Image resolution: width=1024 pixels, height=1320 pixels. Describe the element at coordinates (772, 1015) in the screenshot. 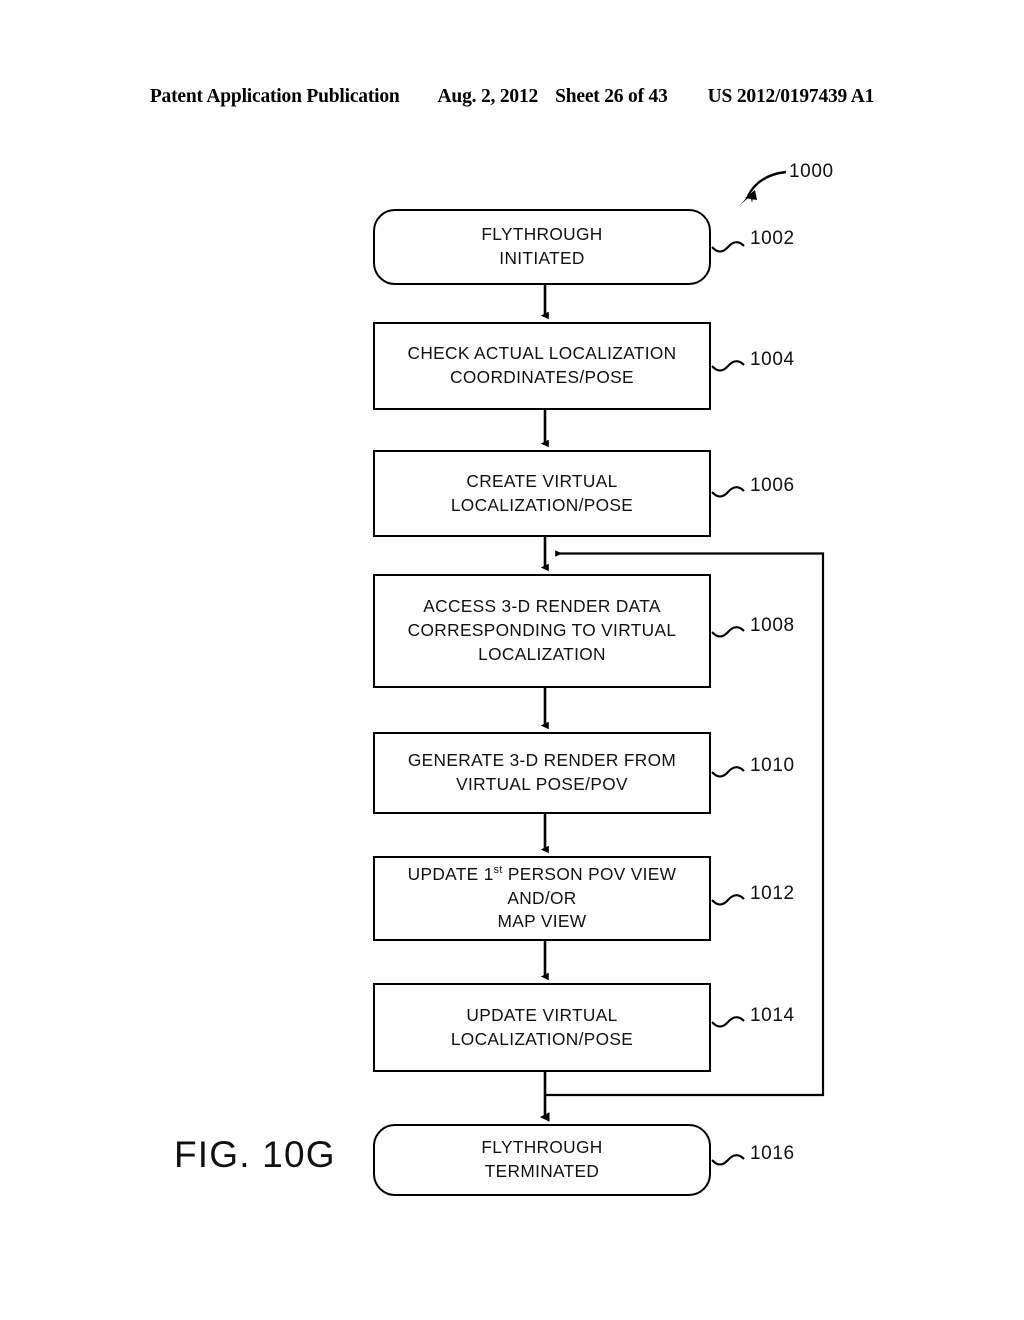

I see `ref-number-1014: 1014` at that location.